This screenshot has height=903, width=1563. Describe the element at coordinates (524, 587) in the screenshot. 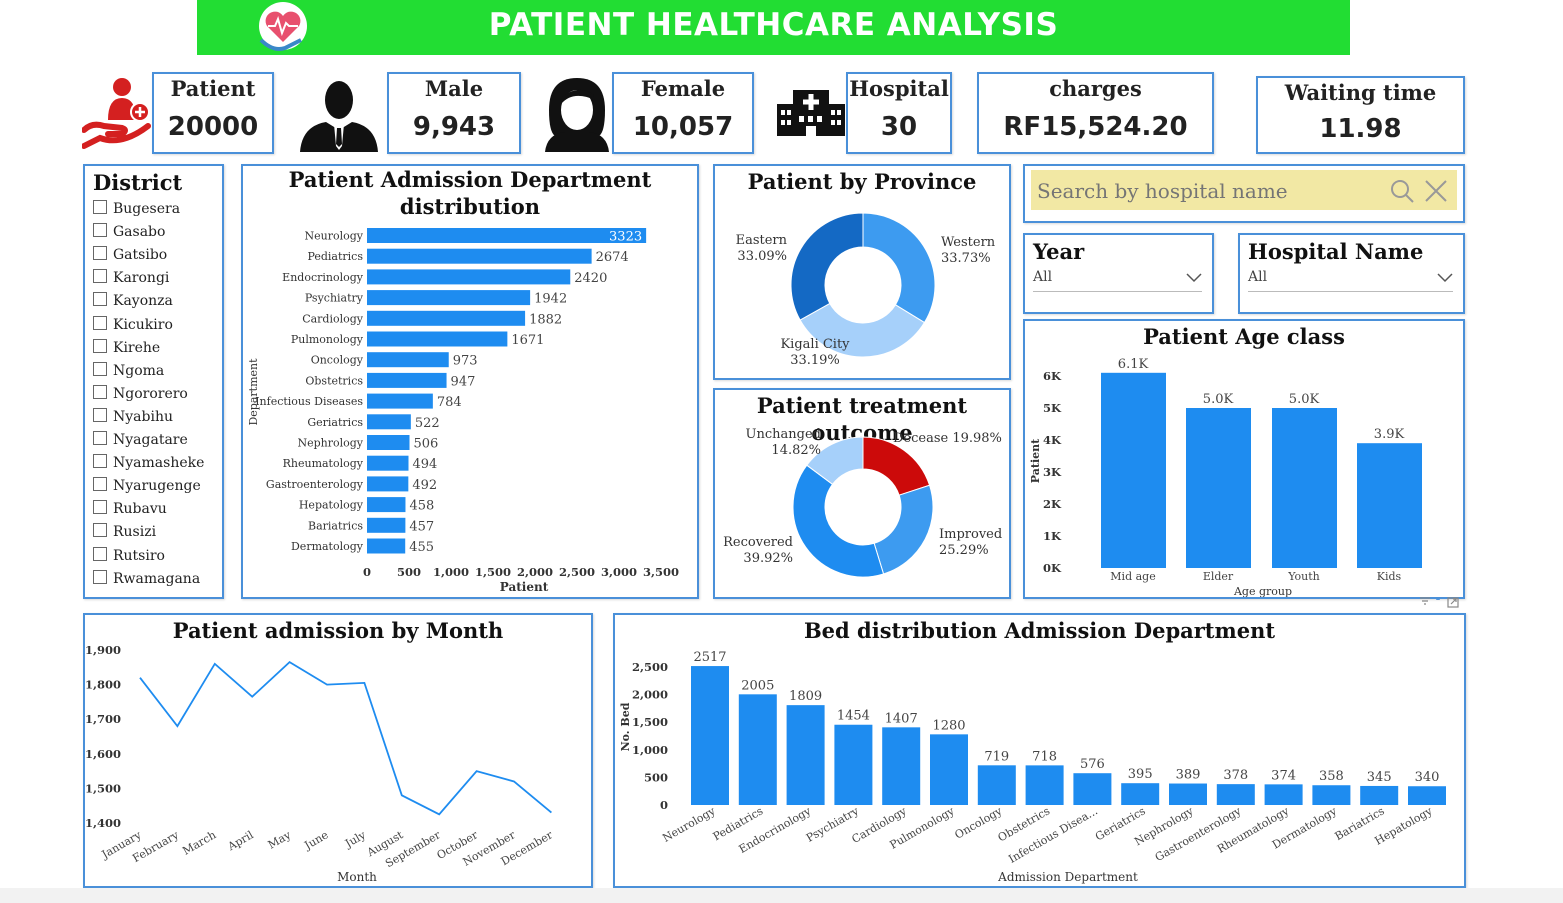

I see `x-axis-label: Patient` at that location.